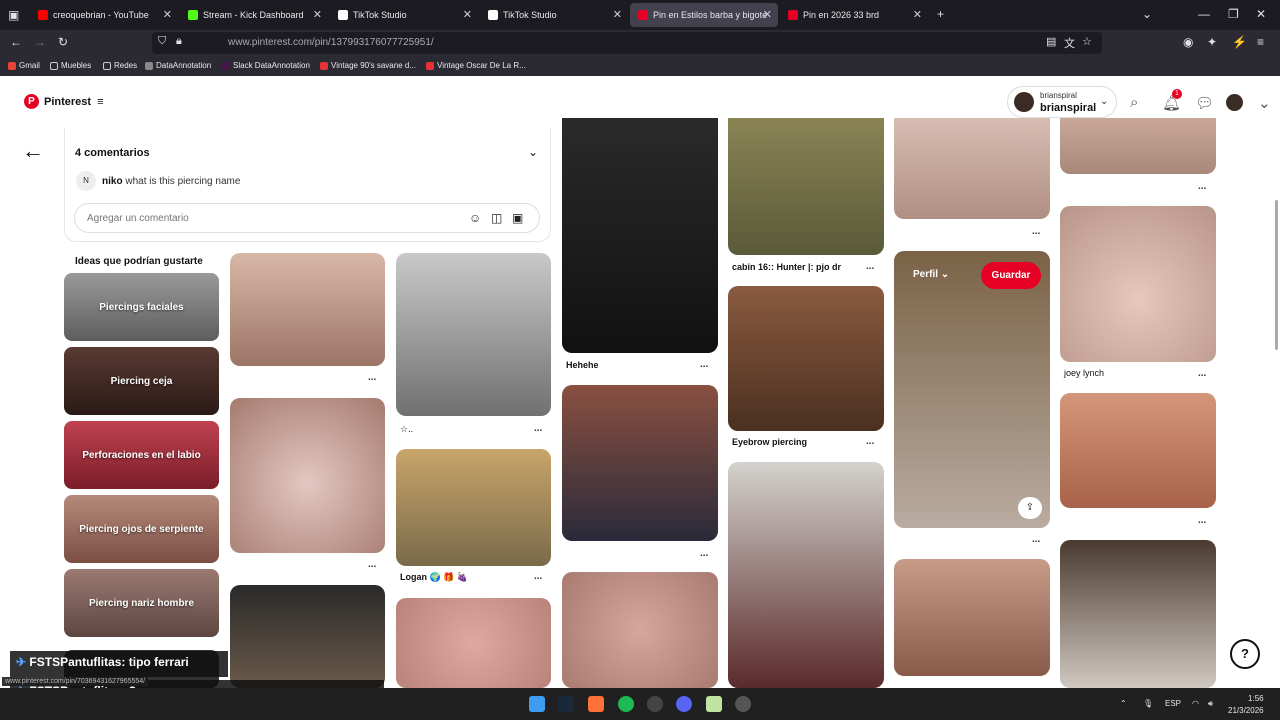  I want to click on lock-icon: 🔒︎, so click(179, 41).